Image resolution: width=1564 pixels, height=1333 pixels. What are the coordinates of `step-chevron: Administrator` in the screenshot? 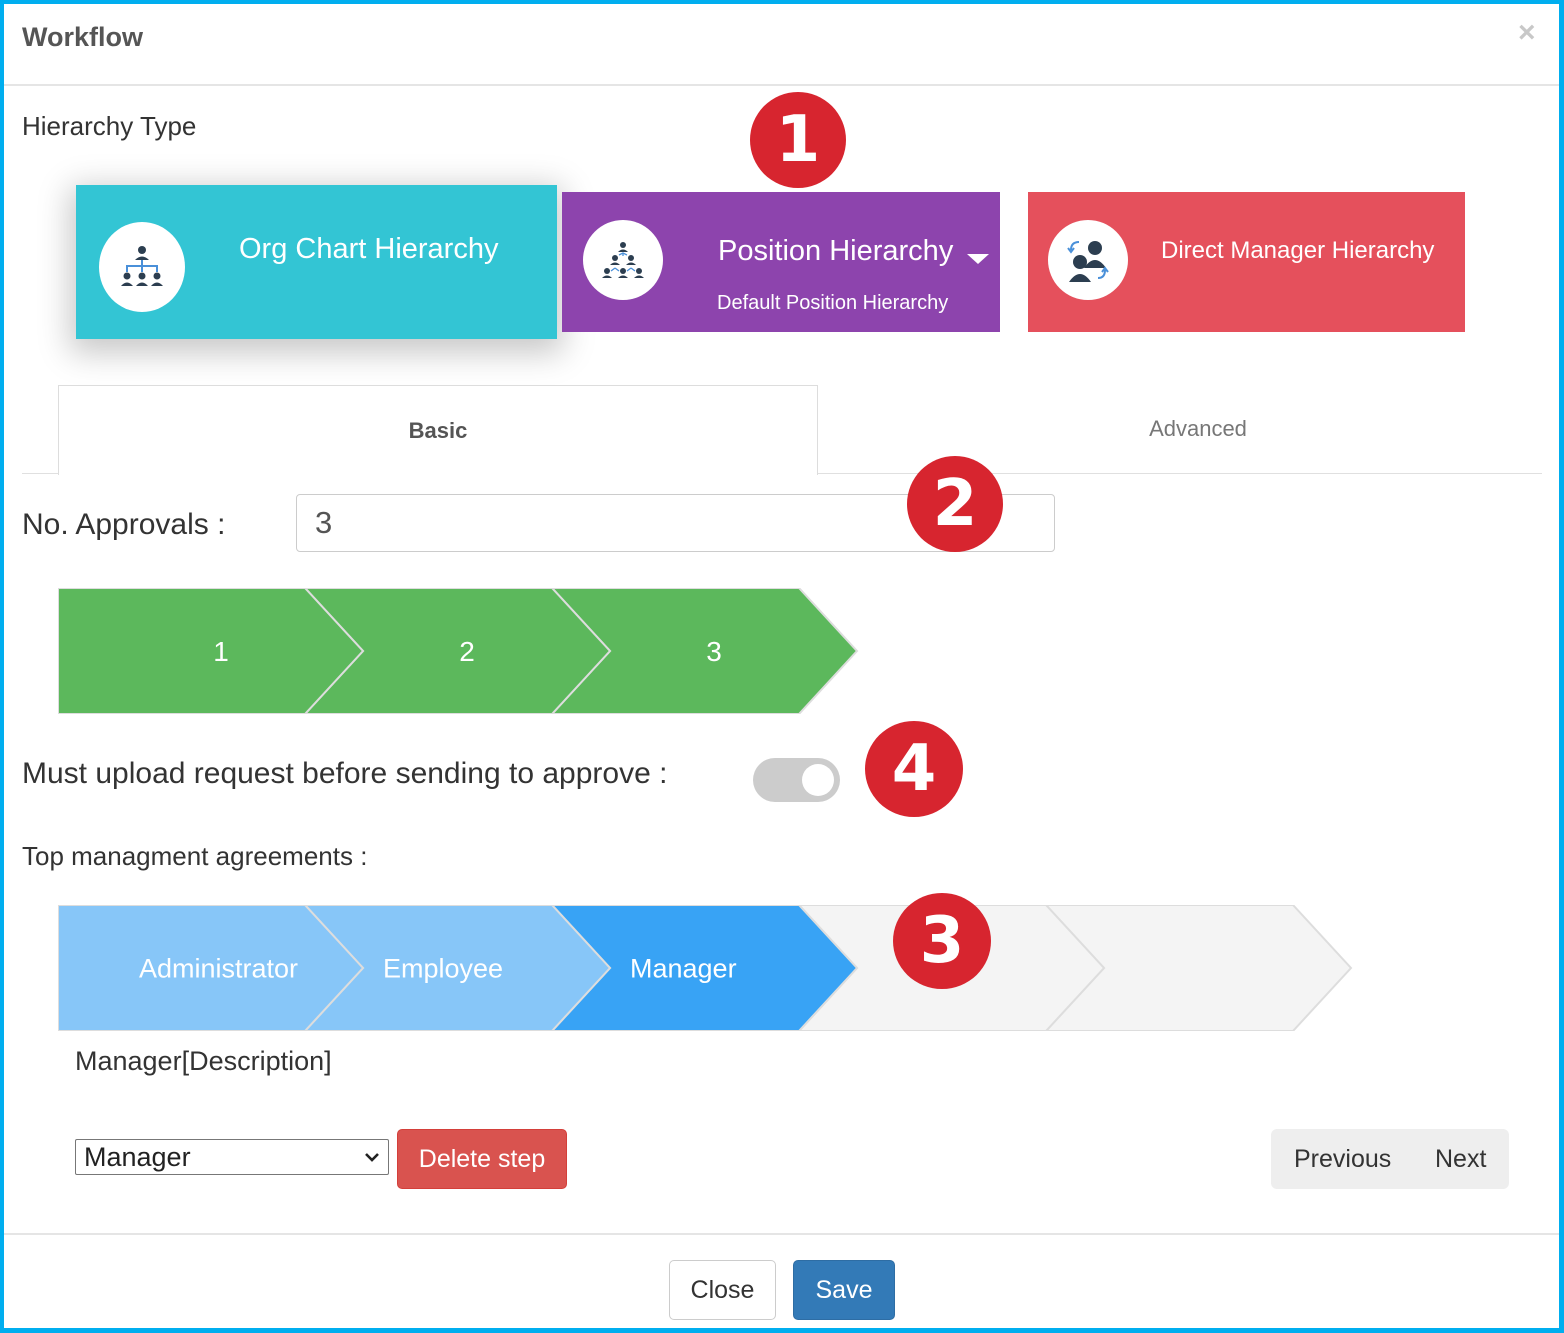 It's located at (211, 968).